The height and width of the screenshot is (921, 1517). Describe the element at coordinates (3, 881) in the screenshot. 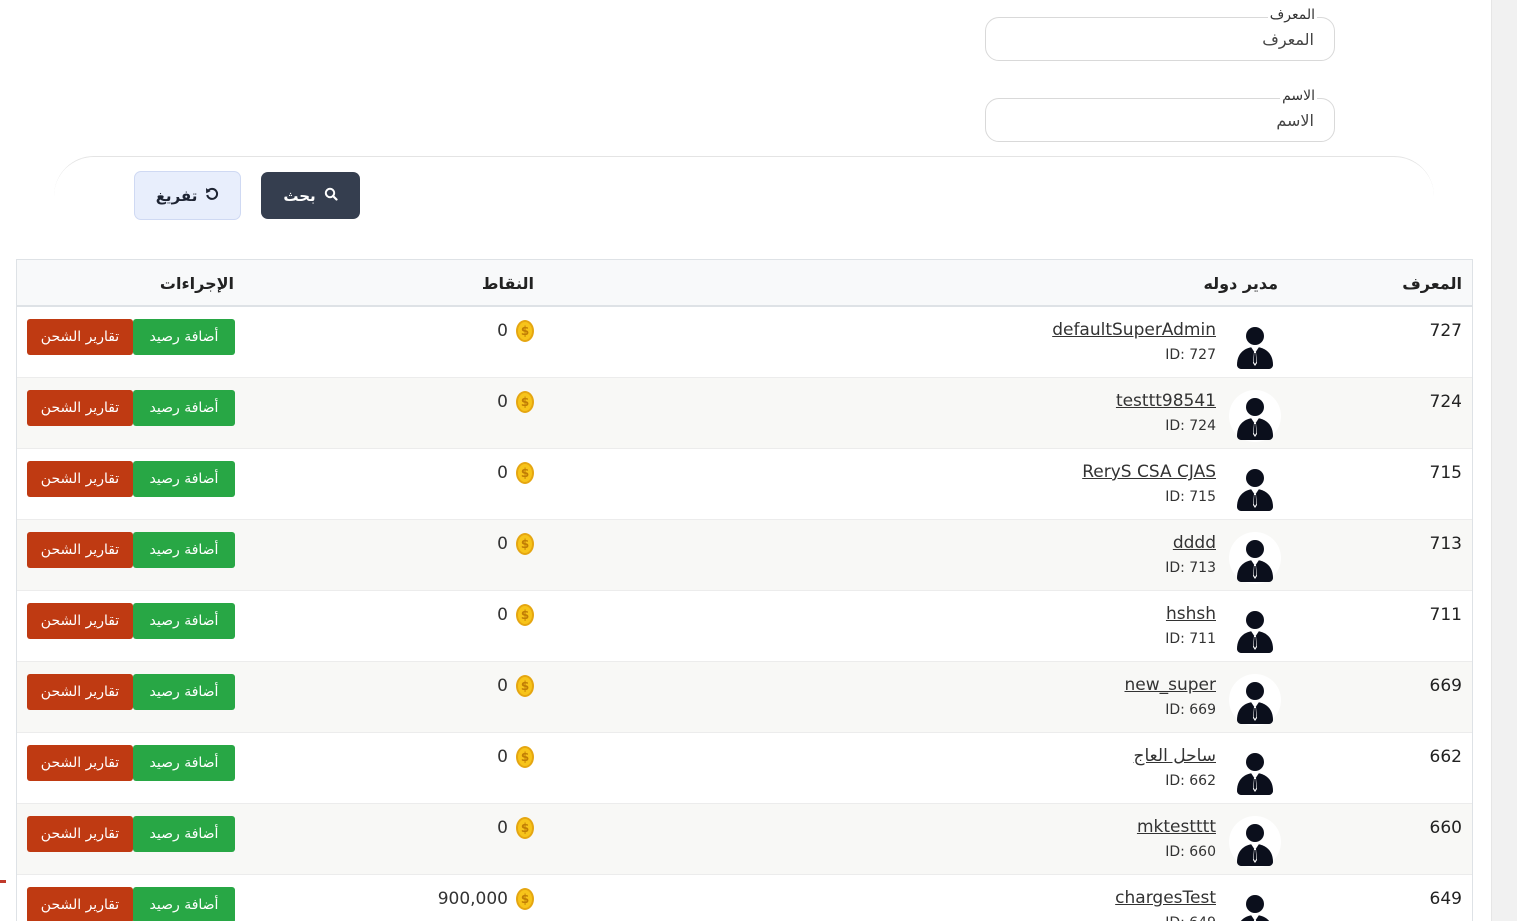

I see `edge-marker` at that location.